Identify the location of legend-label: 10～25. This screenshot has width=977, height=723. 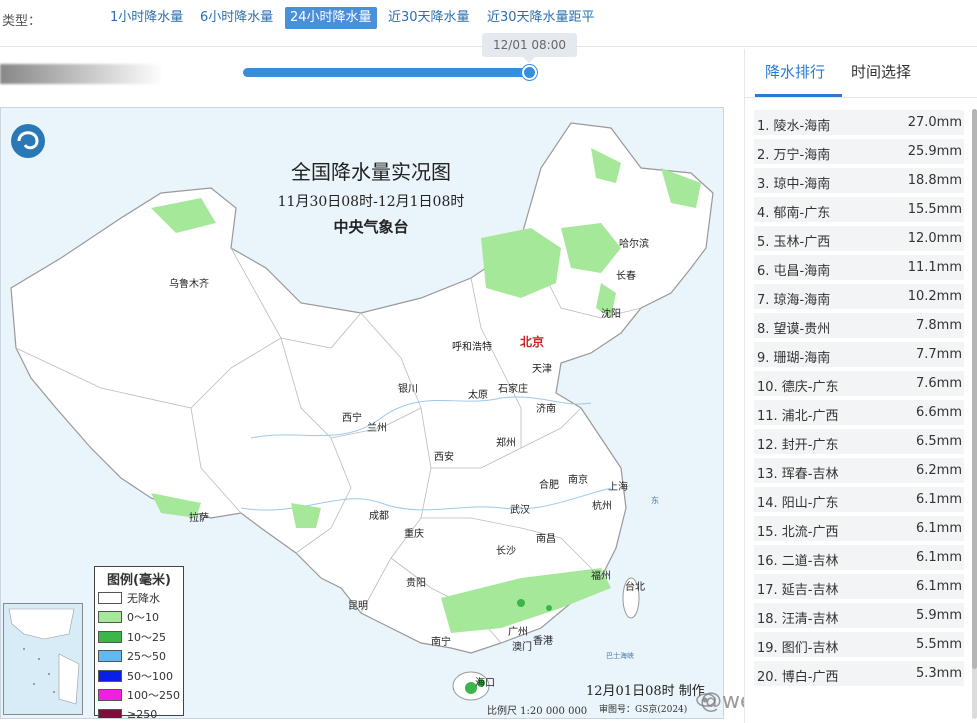
(146, 637).